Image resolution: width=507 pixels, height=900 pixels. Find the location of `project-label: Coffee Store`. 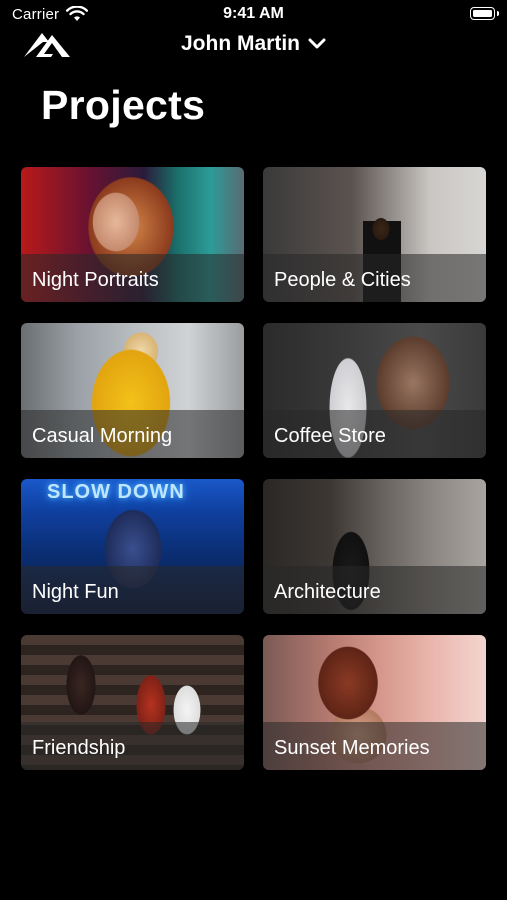

project-label: Coffee Store is located at coordinates (330, 436).